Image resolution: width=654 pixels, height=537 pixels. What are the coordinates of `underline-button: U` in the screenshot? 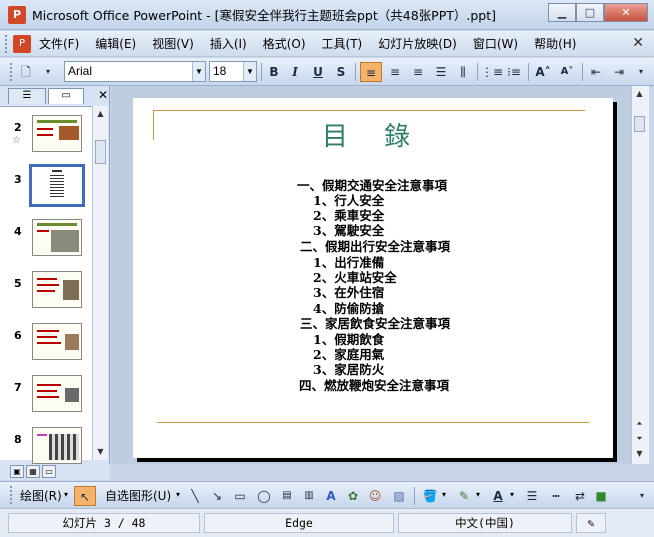 It's located at (318, 72).